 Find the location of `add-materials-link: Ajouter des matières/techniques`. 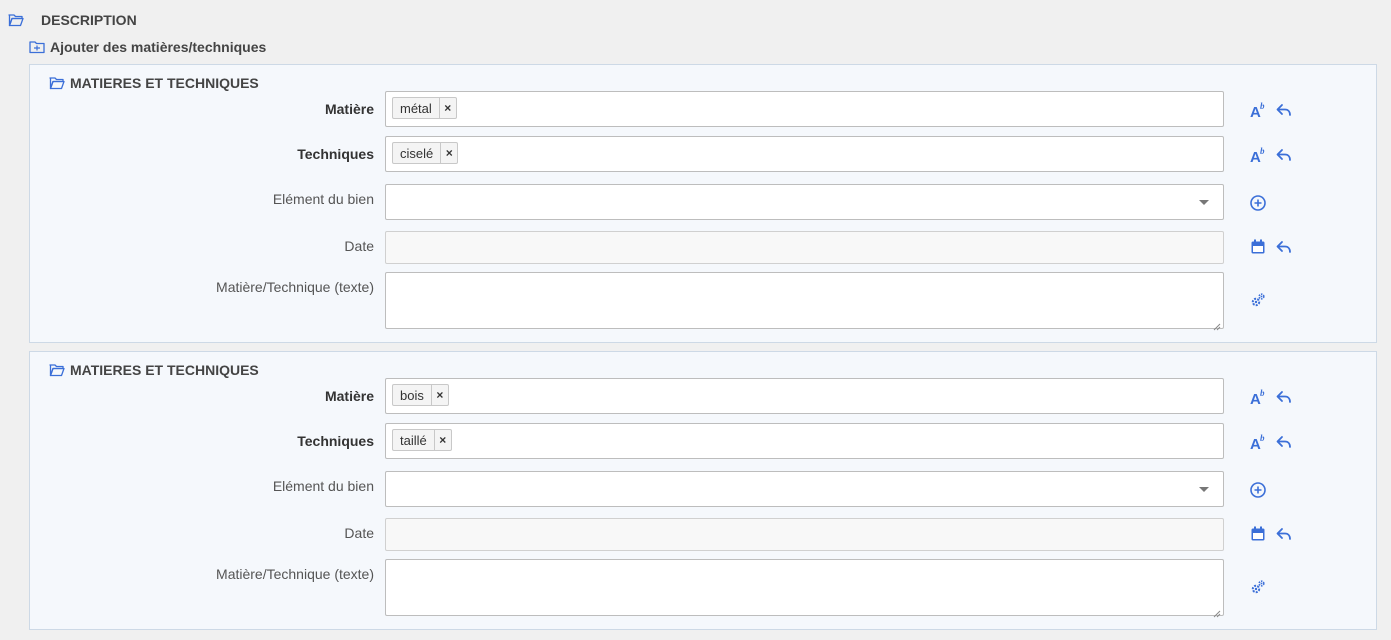

add-materials-link: Ajouter des matières/techniques is located at coordinates (147, 47).